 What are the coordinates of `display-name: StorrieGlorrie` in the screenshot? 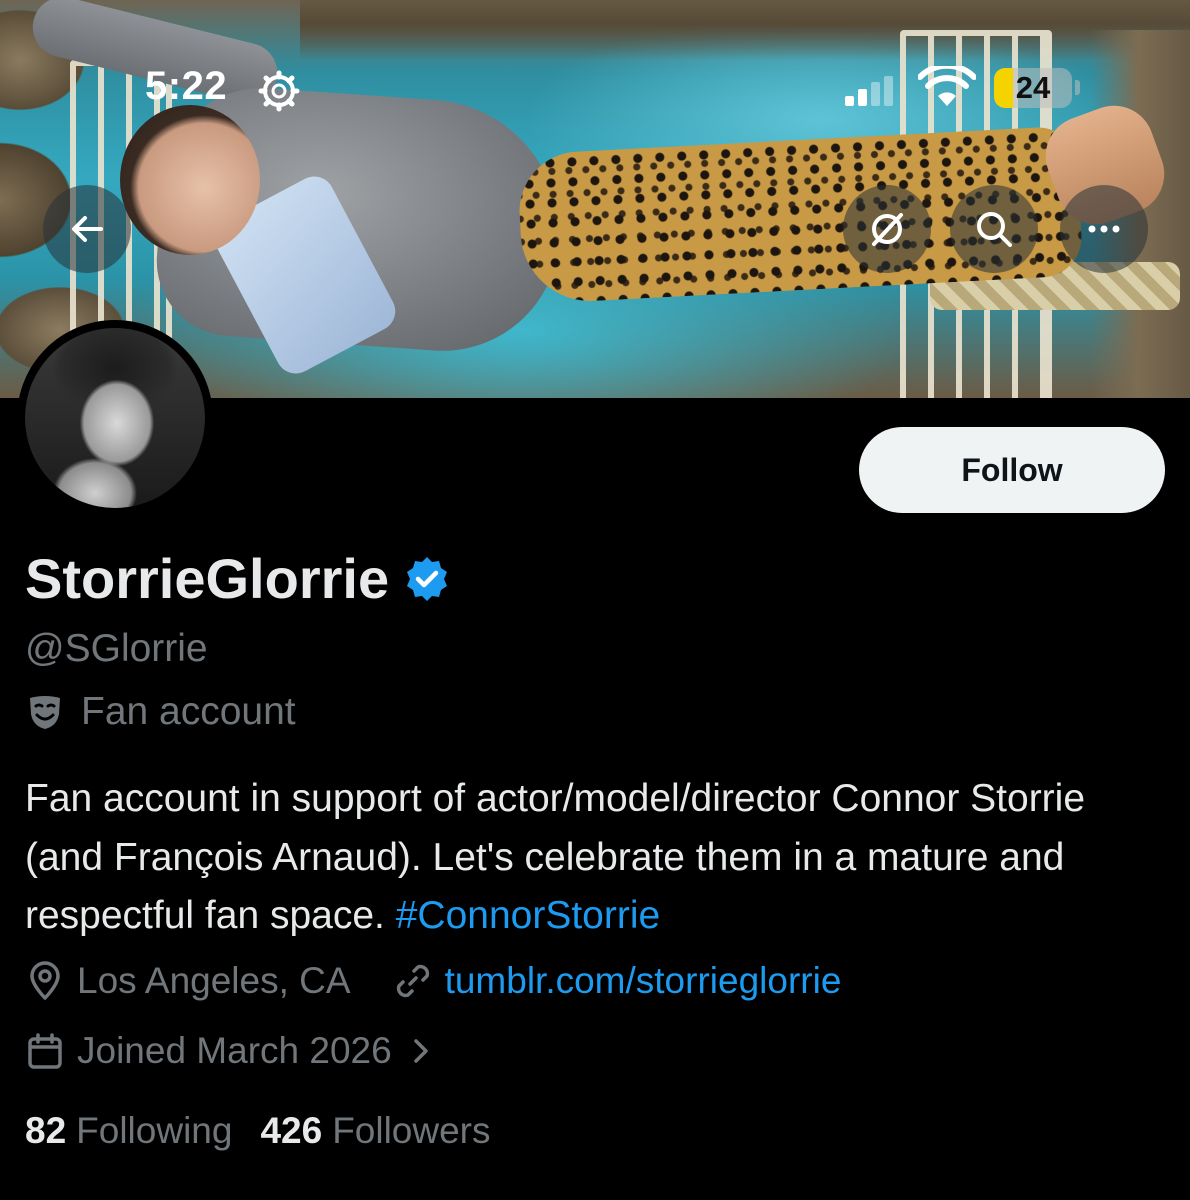 It's located at (207, 578).